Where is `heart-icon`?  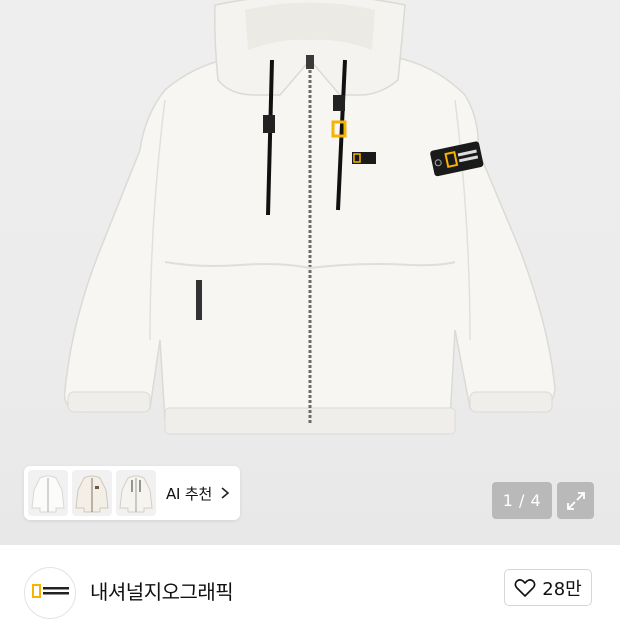 heart-icon is located at coordinates (525, 587).